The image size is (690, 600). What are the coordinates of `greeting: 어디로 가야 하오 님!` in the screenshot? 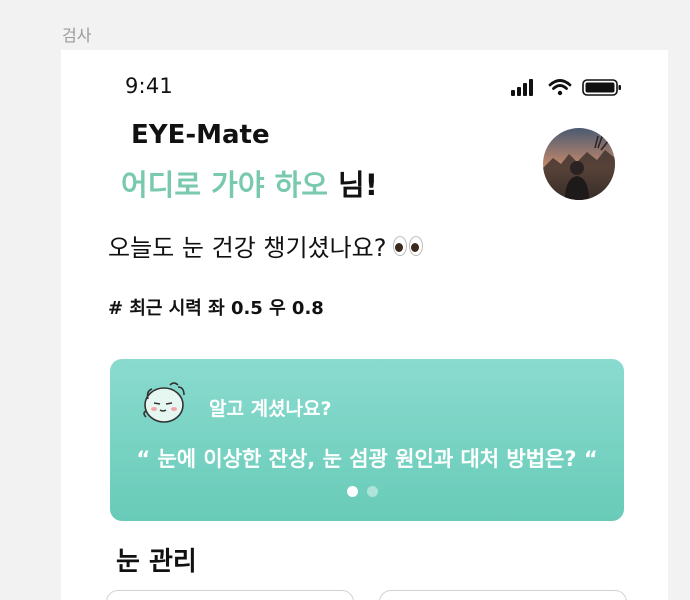 It's located at (249, 183).